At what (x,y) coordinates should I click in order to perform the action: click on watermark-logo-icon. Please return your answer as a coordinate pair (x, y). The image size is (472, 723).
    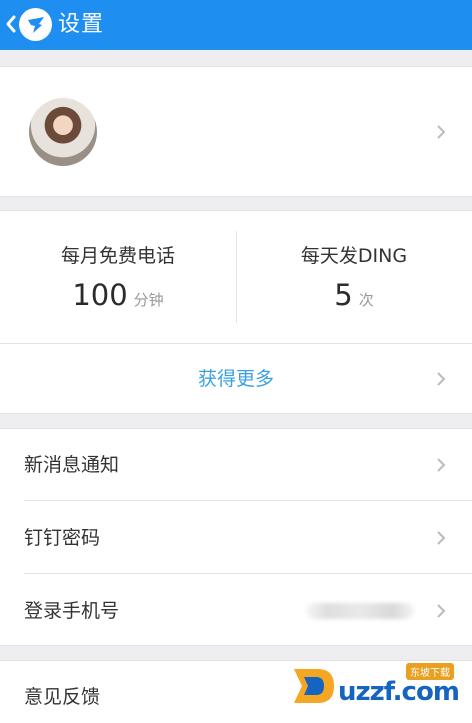
    Looking at the image, I should click on (314, 686).